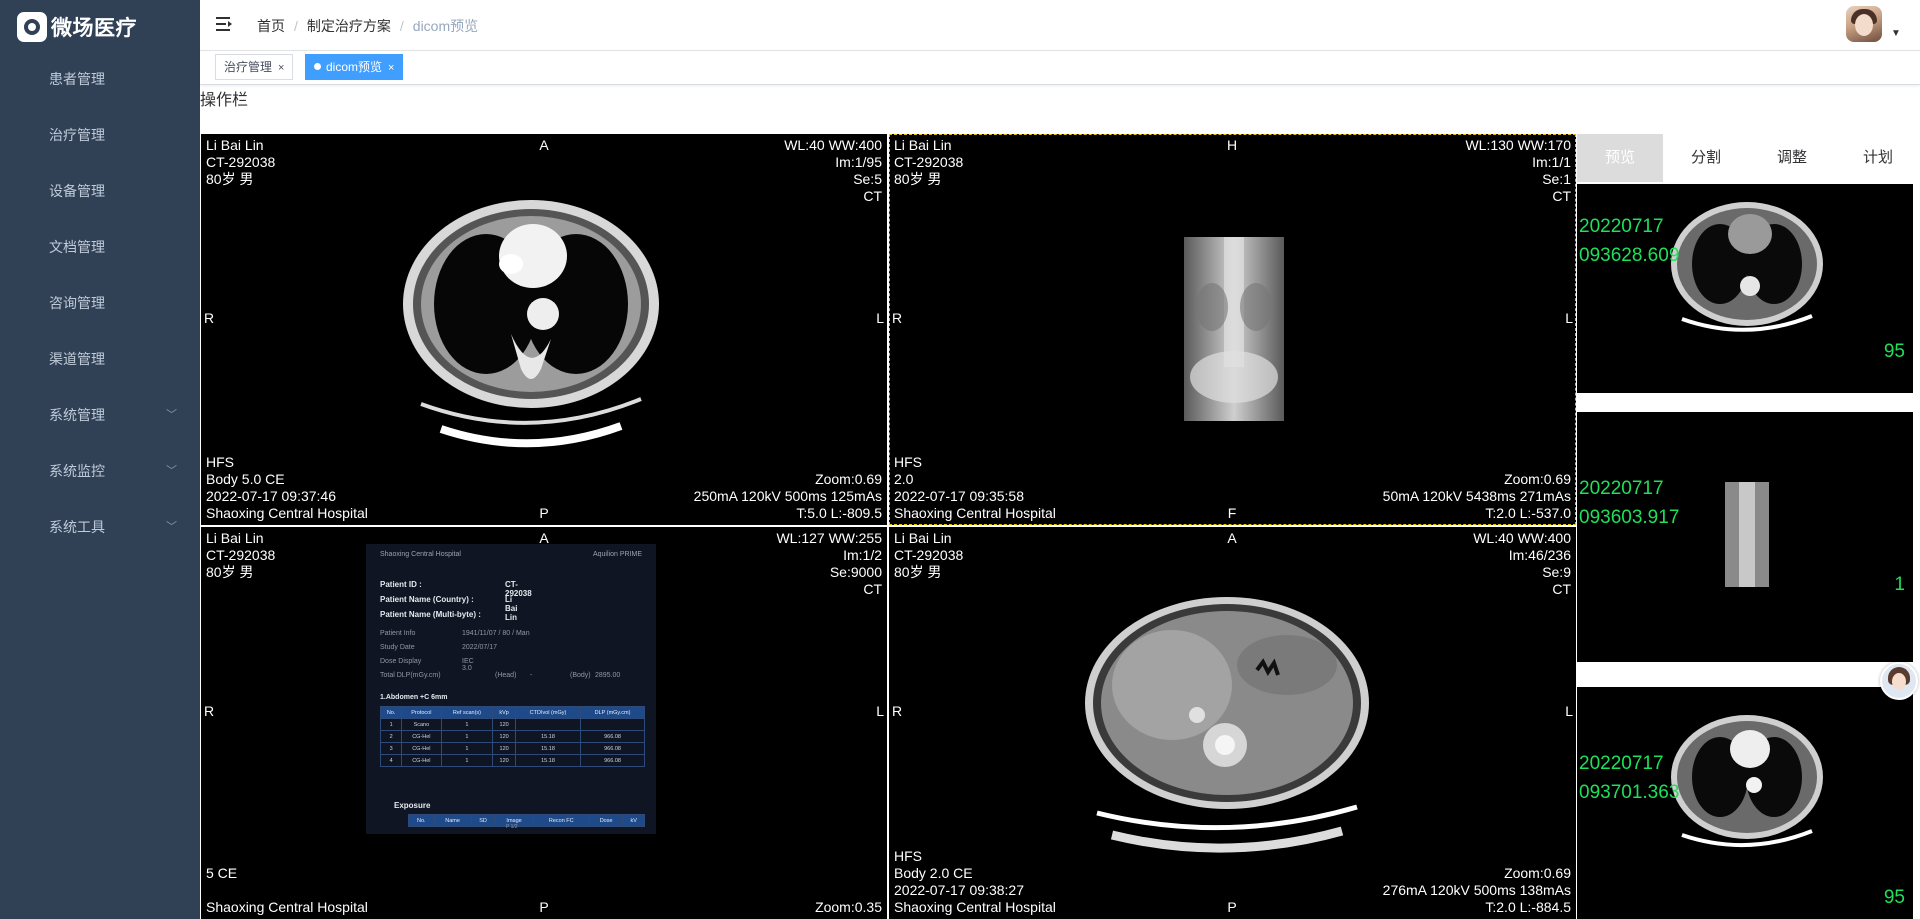 The width and height of the screenshot is (1920, 919). What do you see at coordinates (100, 79) in the screenshot?
I see `sidebar-item-patients: 患者管理` at bounding box center [100, 79].